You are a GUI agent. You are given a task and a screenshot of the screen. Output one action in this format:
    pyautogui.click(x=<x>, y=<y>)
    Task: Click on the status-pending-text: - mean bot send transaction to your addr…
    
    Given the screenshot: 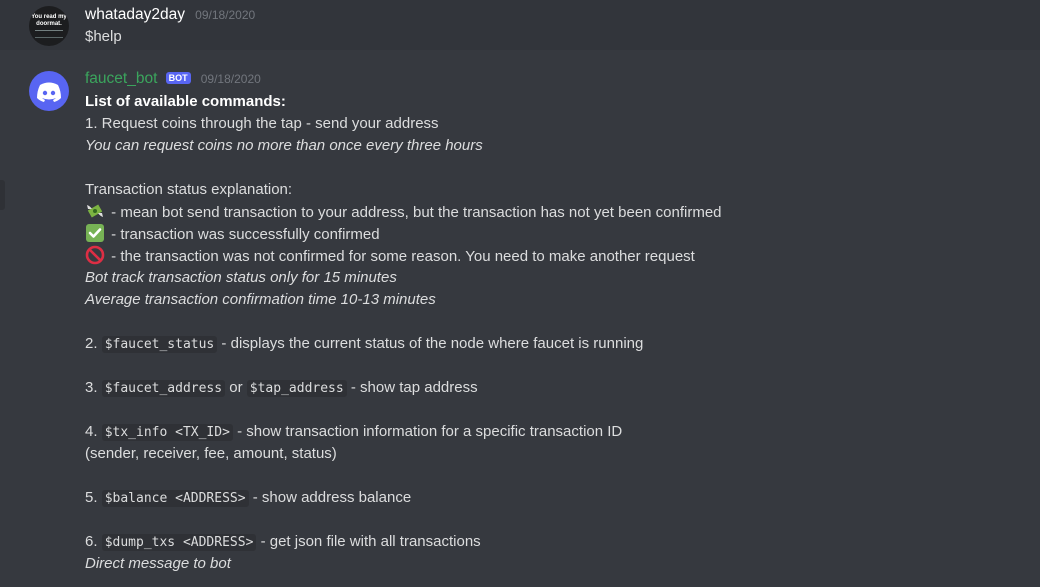 What is the action you would take?
    pyautogui.click(x=414, y=212)
    